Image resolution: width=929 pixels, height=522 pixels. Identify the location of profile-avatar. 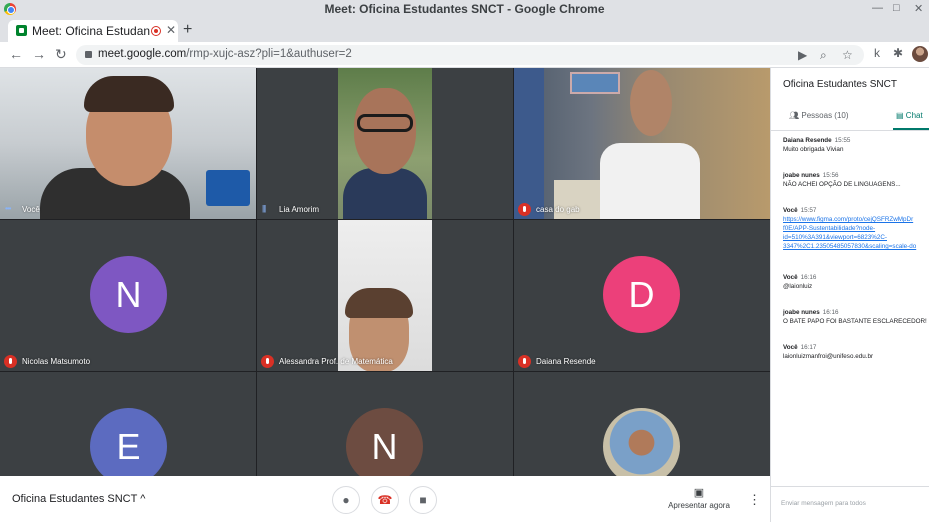
(920, 54).